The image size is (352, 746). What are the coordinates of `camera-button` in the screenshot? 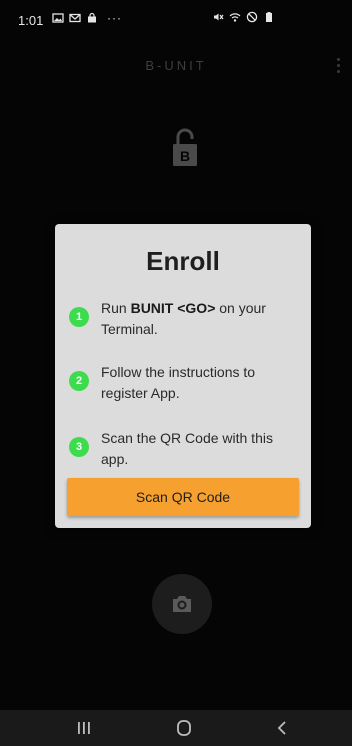 It's located at (182, 604).